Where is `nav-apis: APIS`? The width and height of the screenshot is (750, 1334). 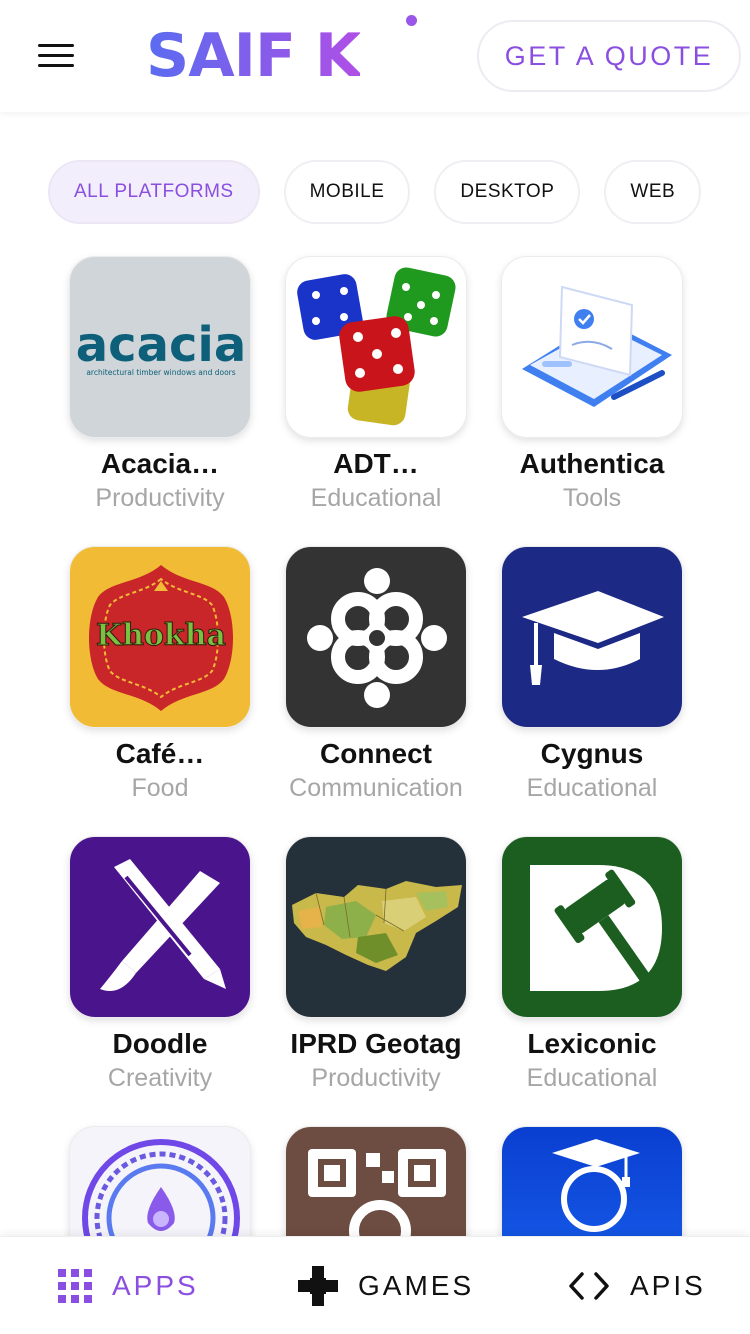
nav-apis: APIS is located at coordinates (637, 1285).